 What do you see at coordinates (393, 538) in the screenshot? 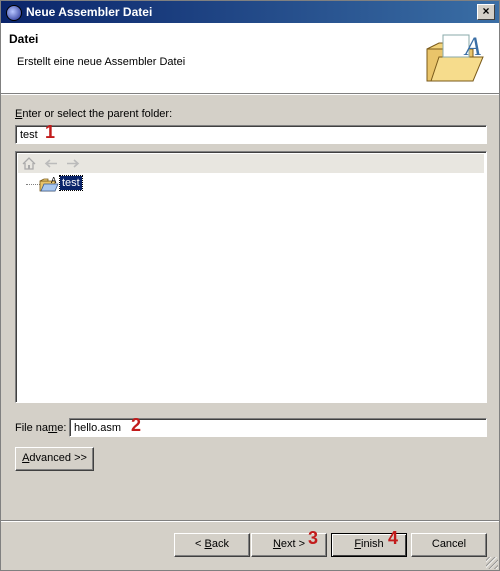
I see `step-badge-4: 4` at bounding box center [393, 538].